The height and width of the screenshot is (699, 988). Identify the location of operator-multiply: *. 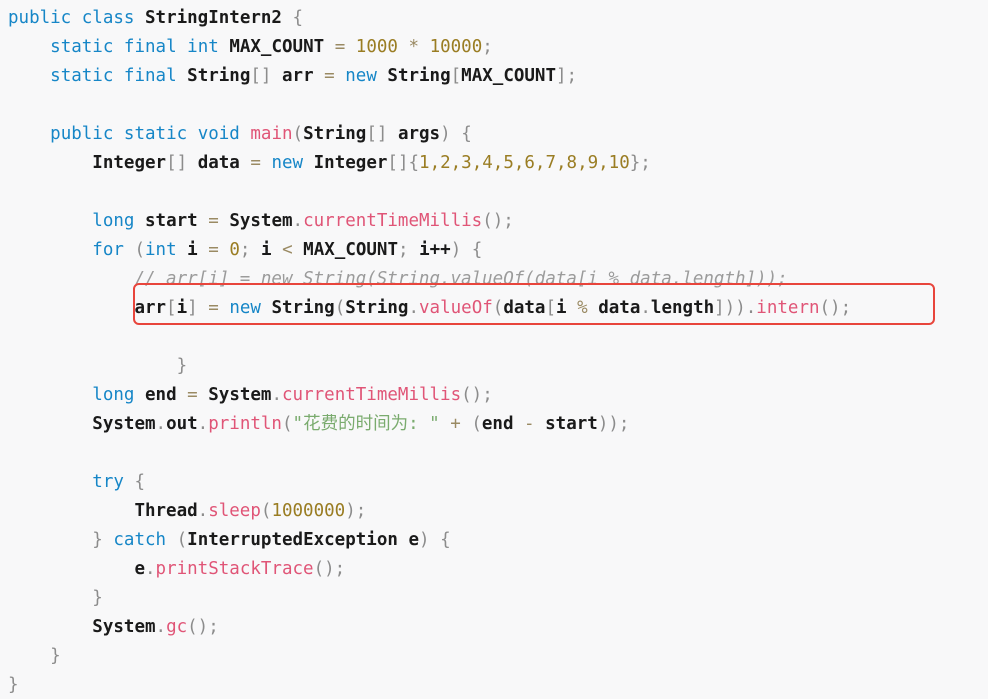
(414, 47).